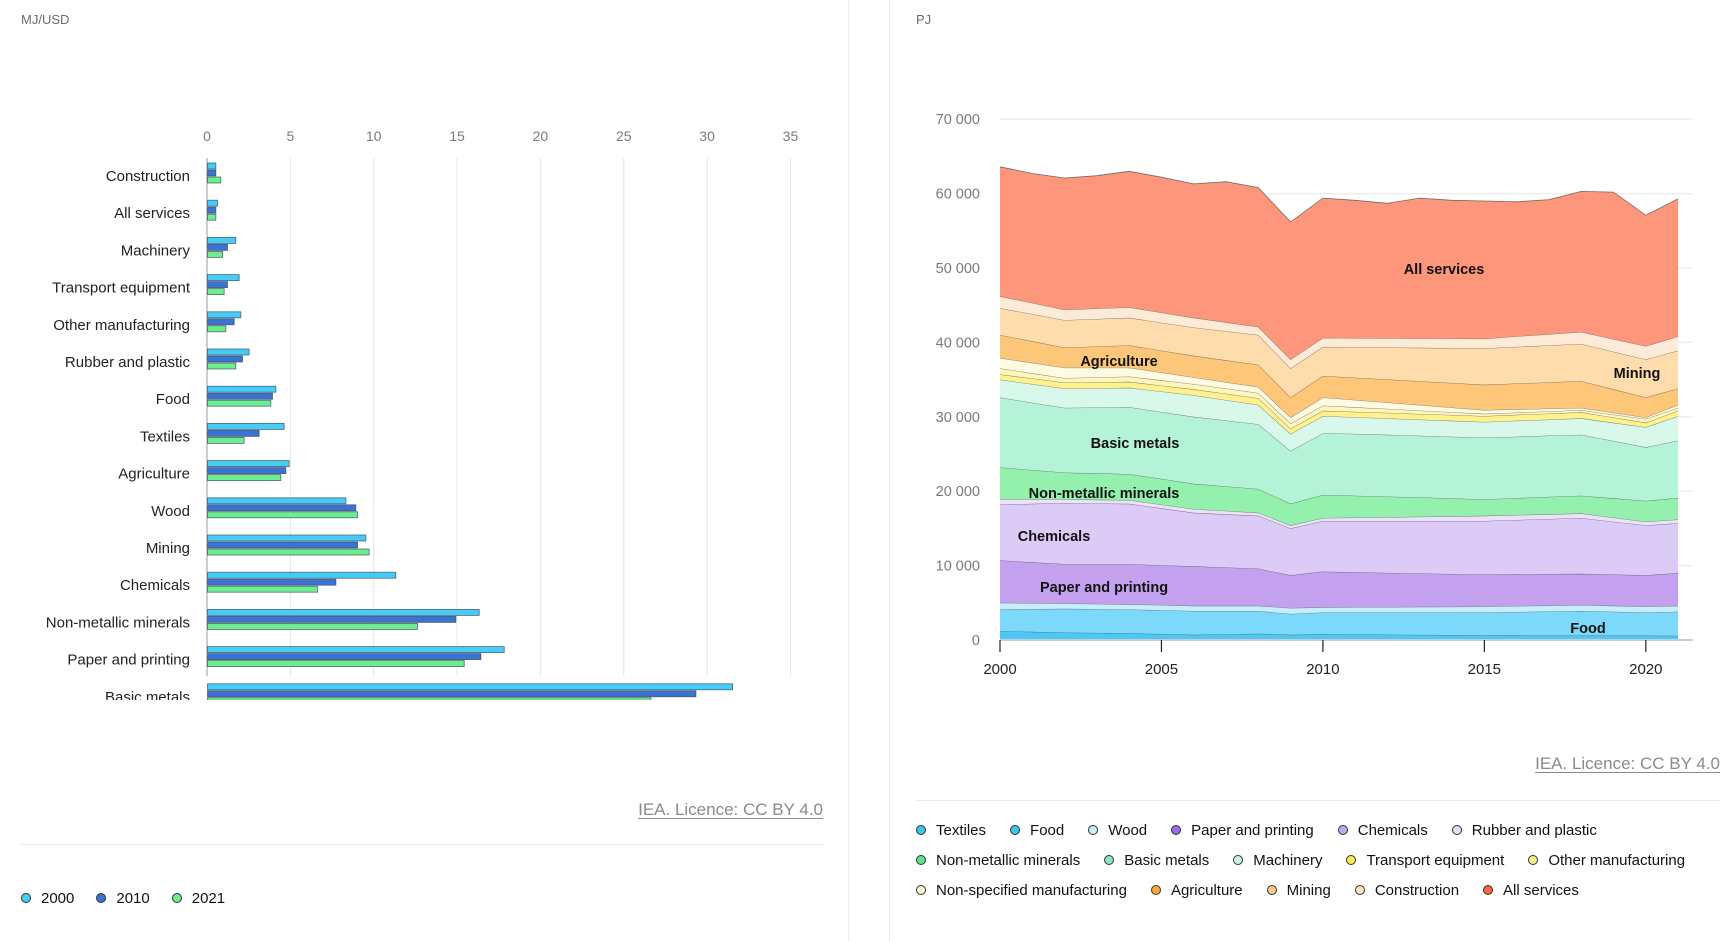  What do you see at coordinates (262, 589) in the screenshot?
I see `bar-chemicals-2021` at bounding box center [262, 589].